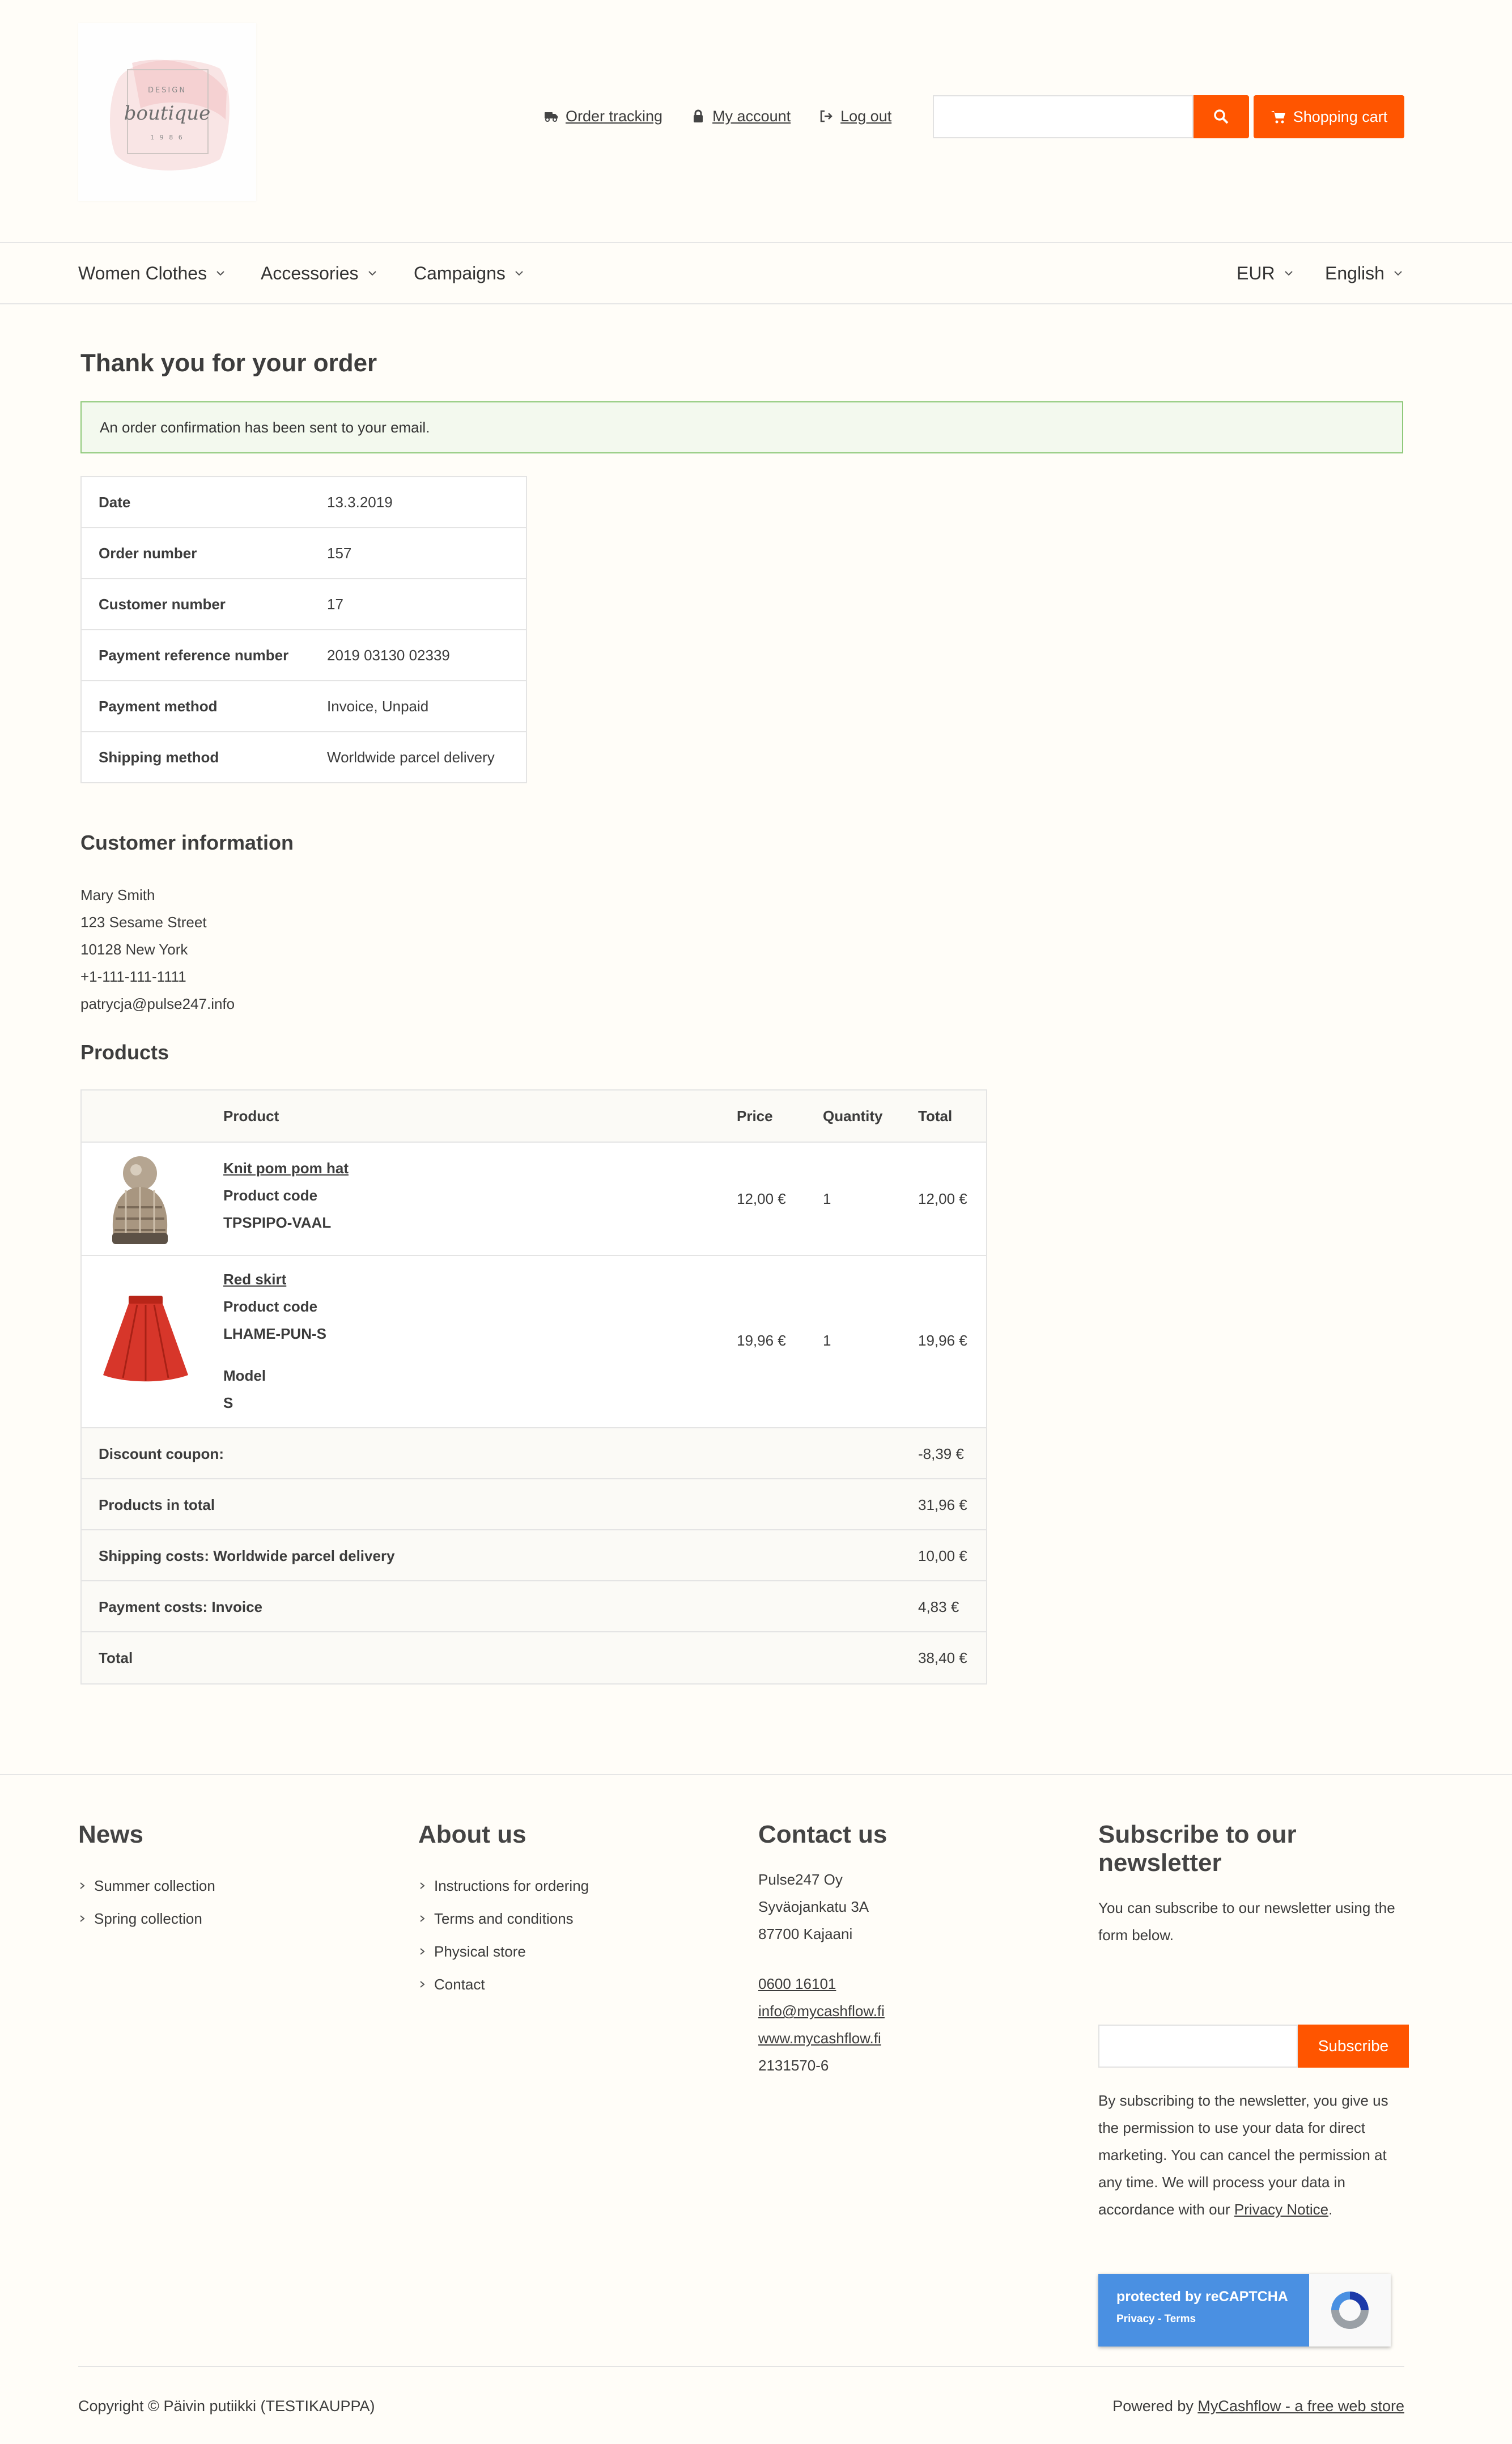  What do you see at coordinates (1222, 117) in the screenshot?
I see `search-button` at bounding box center [1222, 117].